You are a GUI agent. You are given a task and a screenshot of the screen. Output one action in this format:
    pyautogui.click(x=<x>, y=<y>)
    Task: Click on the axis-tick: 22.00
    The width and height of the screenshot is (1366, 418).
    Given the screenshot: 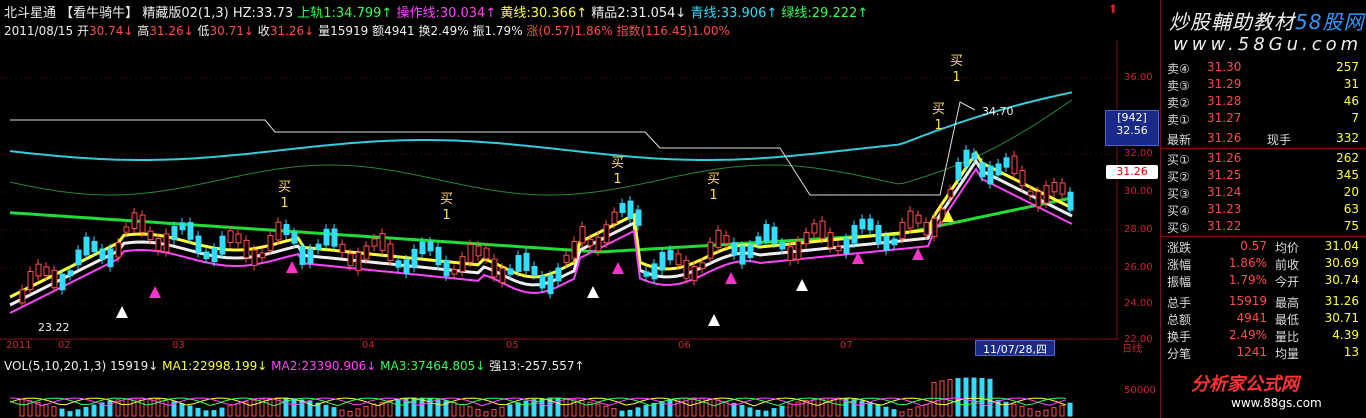 What is the action you would take?
    pyautogui.click(x=1138, y=339)
    